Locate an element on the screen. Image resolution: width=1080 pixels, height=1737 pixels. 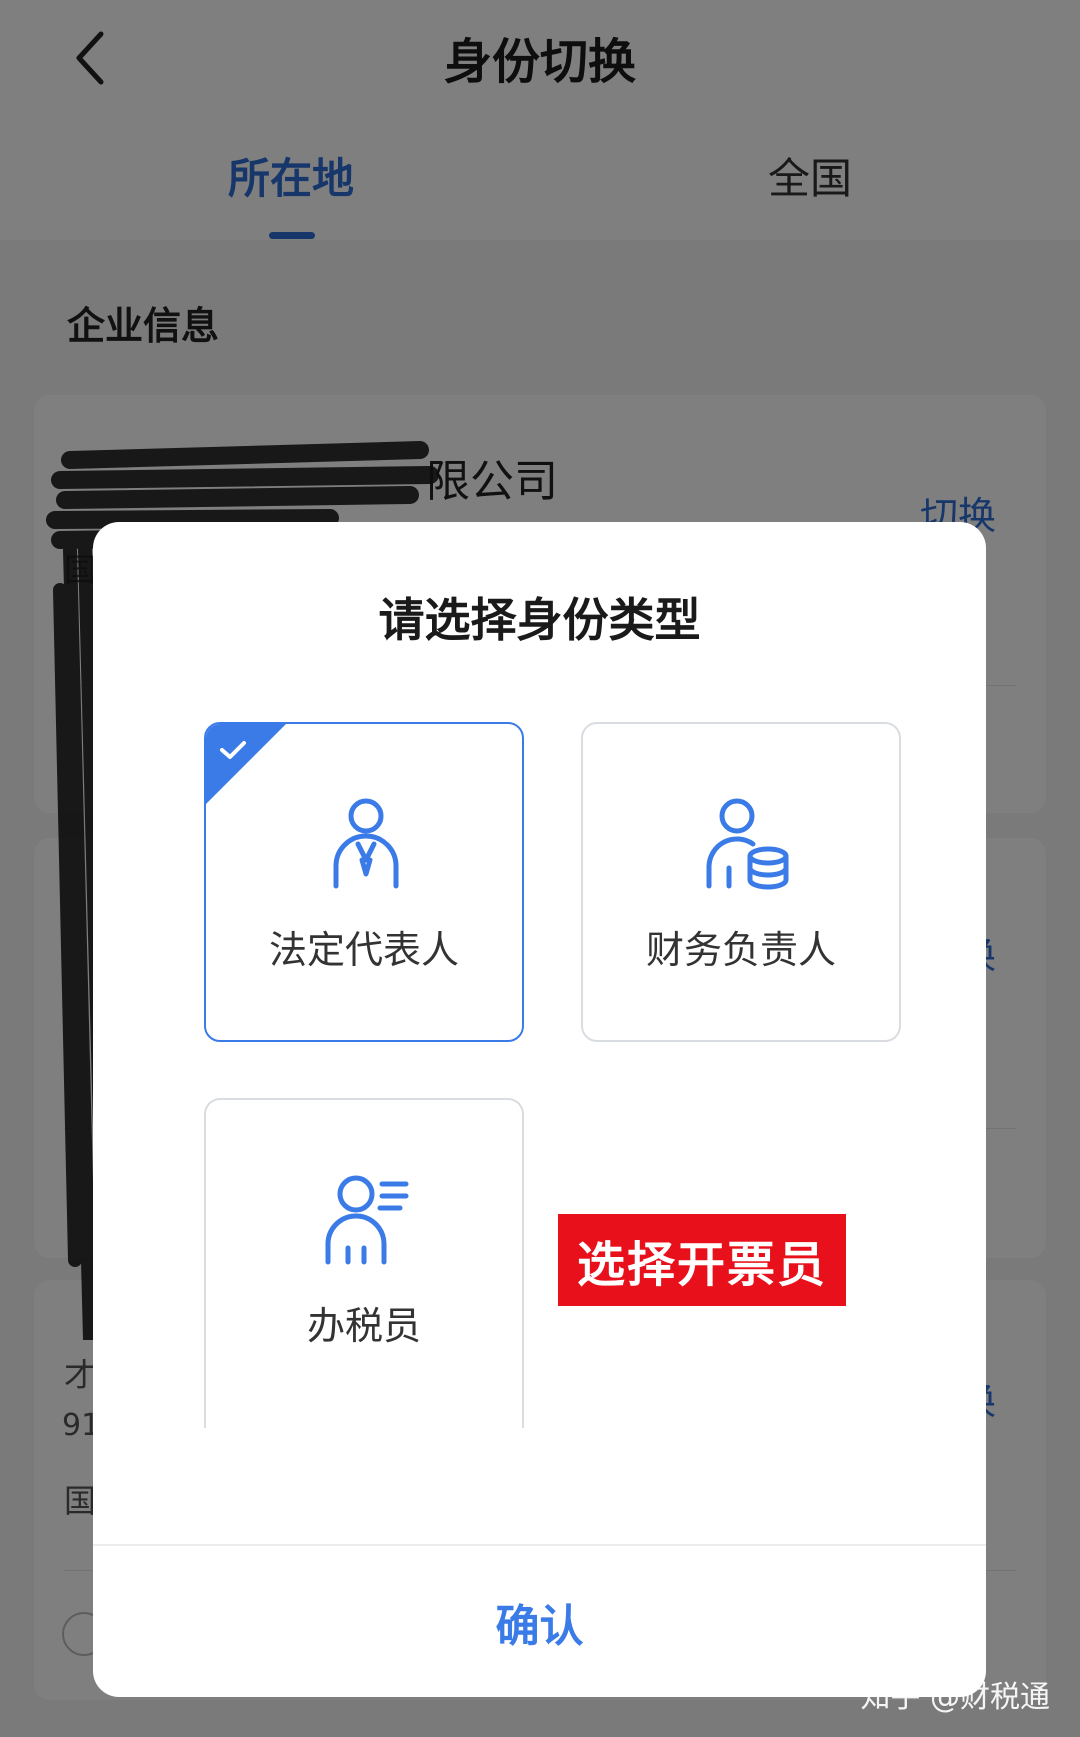
modal-title: 请选择身份类型 is located at coordinates (539, 620).